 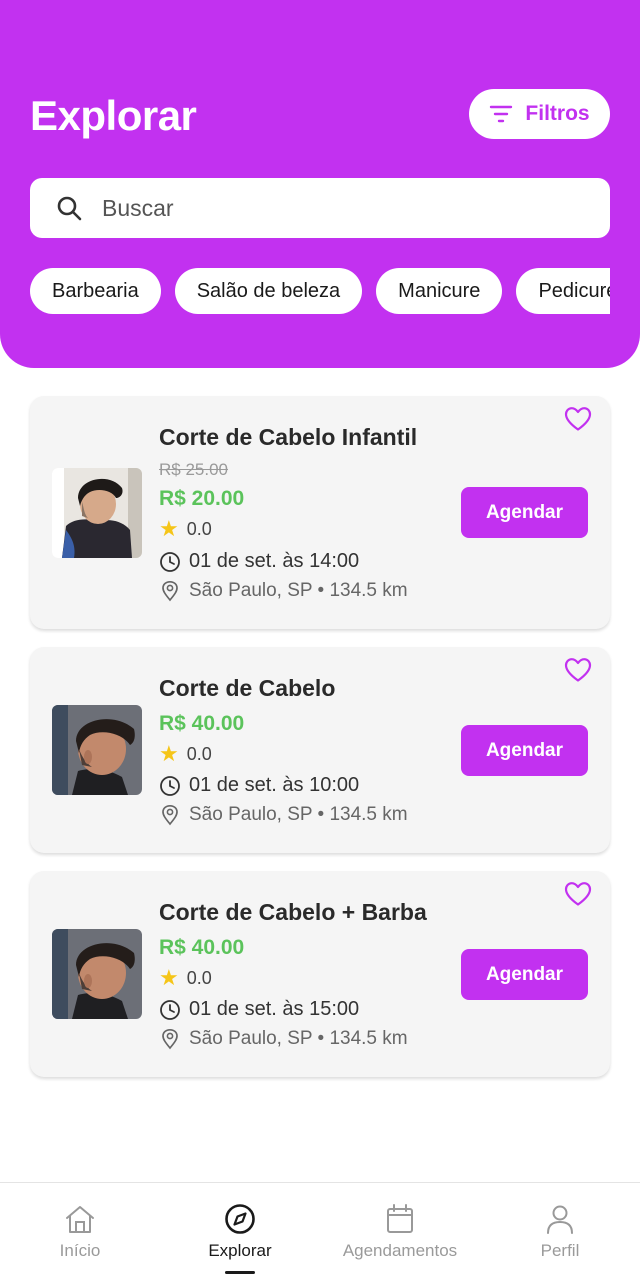 What do you see at coordinates (113, 115) in the screenshot?
I see `page-title: Explorar` at bounding box center [113, 115].